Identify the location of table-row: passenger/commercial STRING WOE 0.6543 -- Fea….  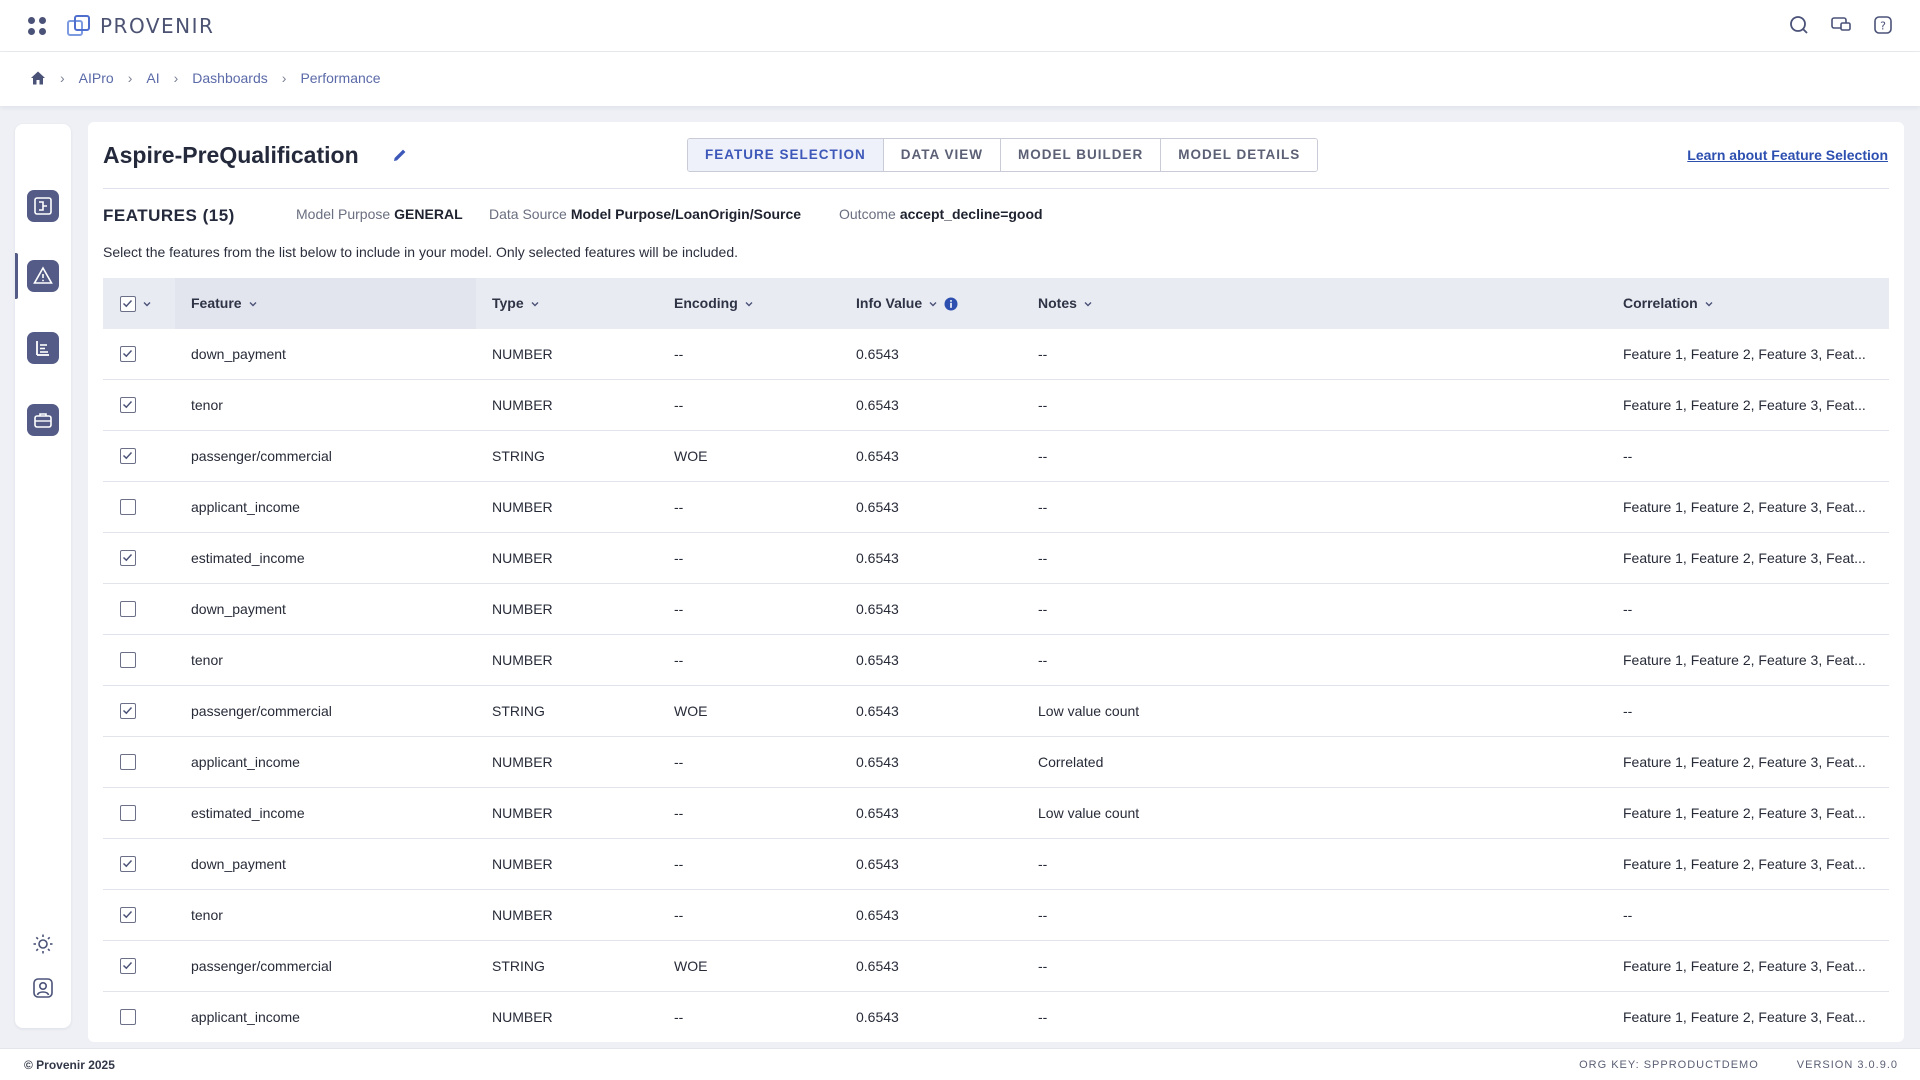
(996, 966).